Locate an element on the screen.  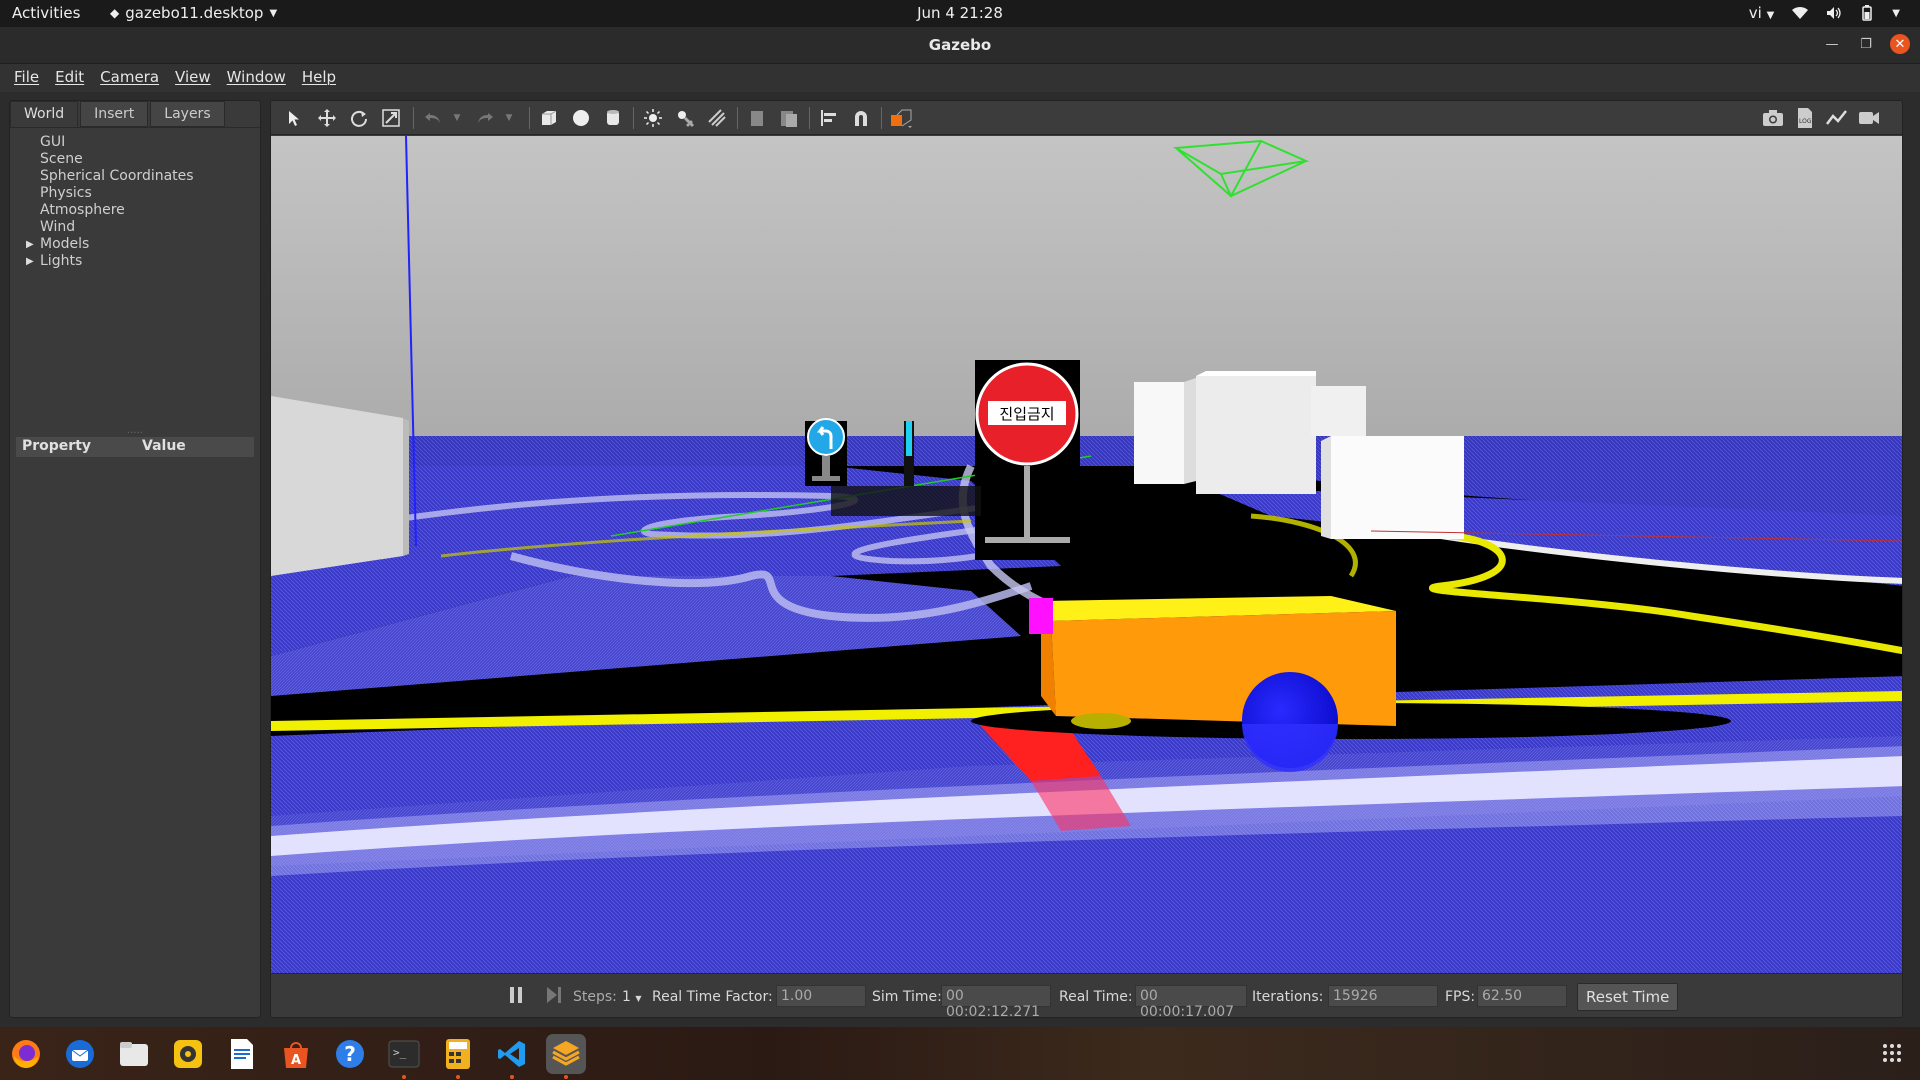
window-title-bar: Gazebo — ❐ ✕ is located at coordinates (960, 45).